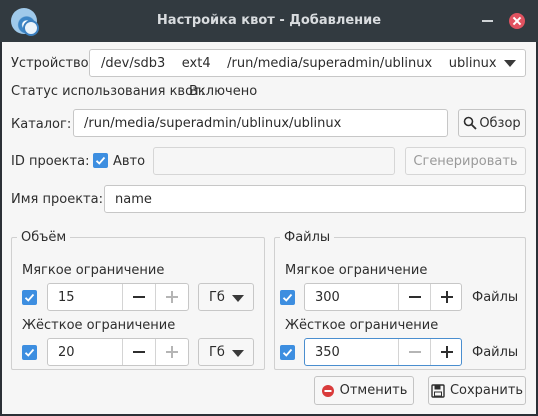 Image resolution: width=538 pixels, height=416 pixels. Describe the element at coordinates (108, 91) in the screenshot. I see `quota-status-label: Статус использования квот:` at that location.